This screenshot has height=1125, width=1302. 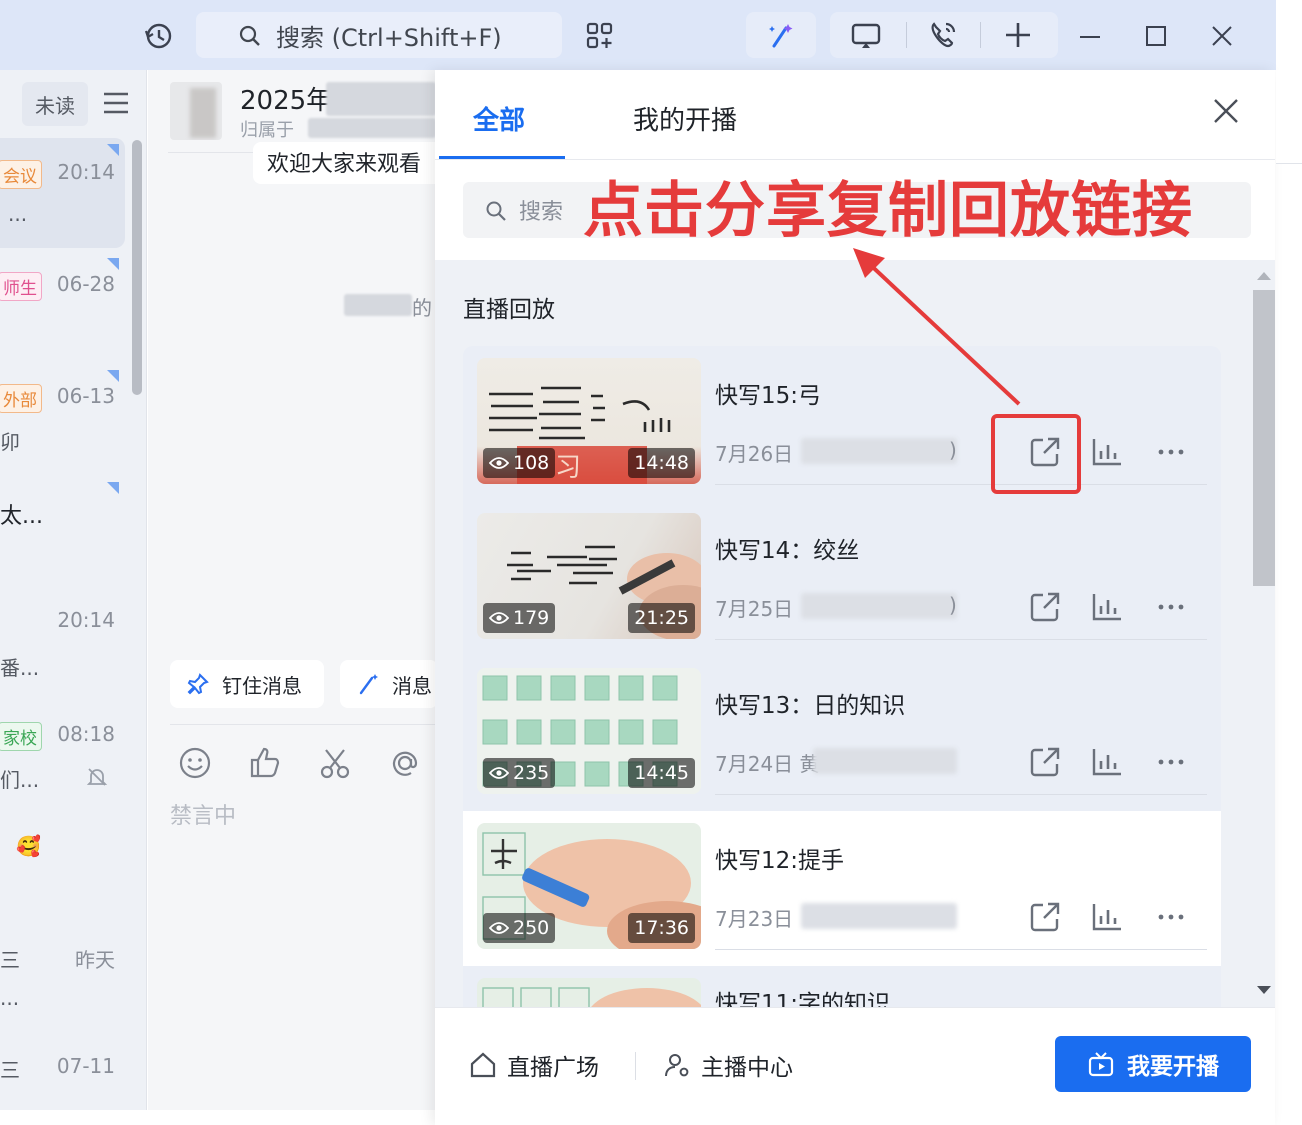 What do you see at coordinates (86, 734) in the screenshot?
I see `conversation-time: 08:18` at bounding box center [86, 734].